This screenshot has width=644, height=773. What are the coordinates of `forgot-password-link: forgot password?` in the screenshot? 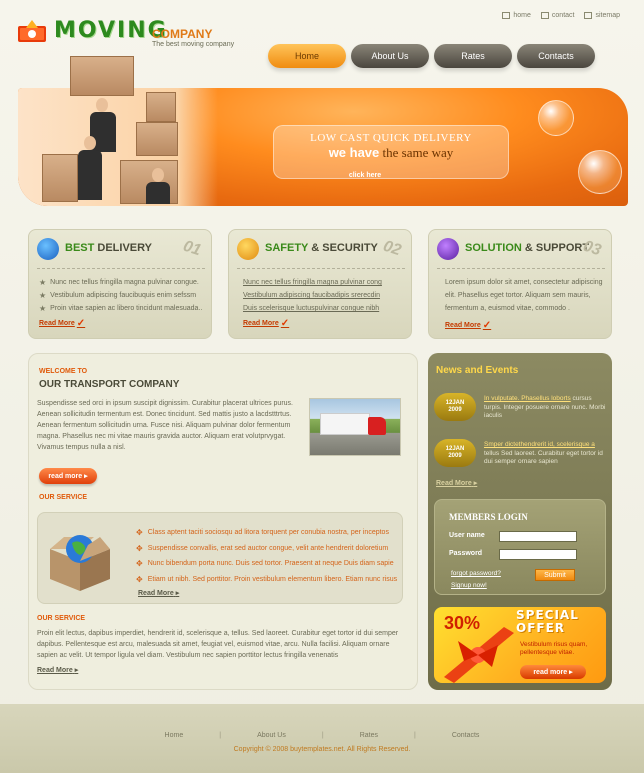 It's located at (476, 573).